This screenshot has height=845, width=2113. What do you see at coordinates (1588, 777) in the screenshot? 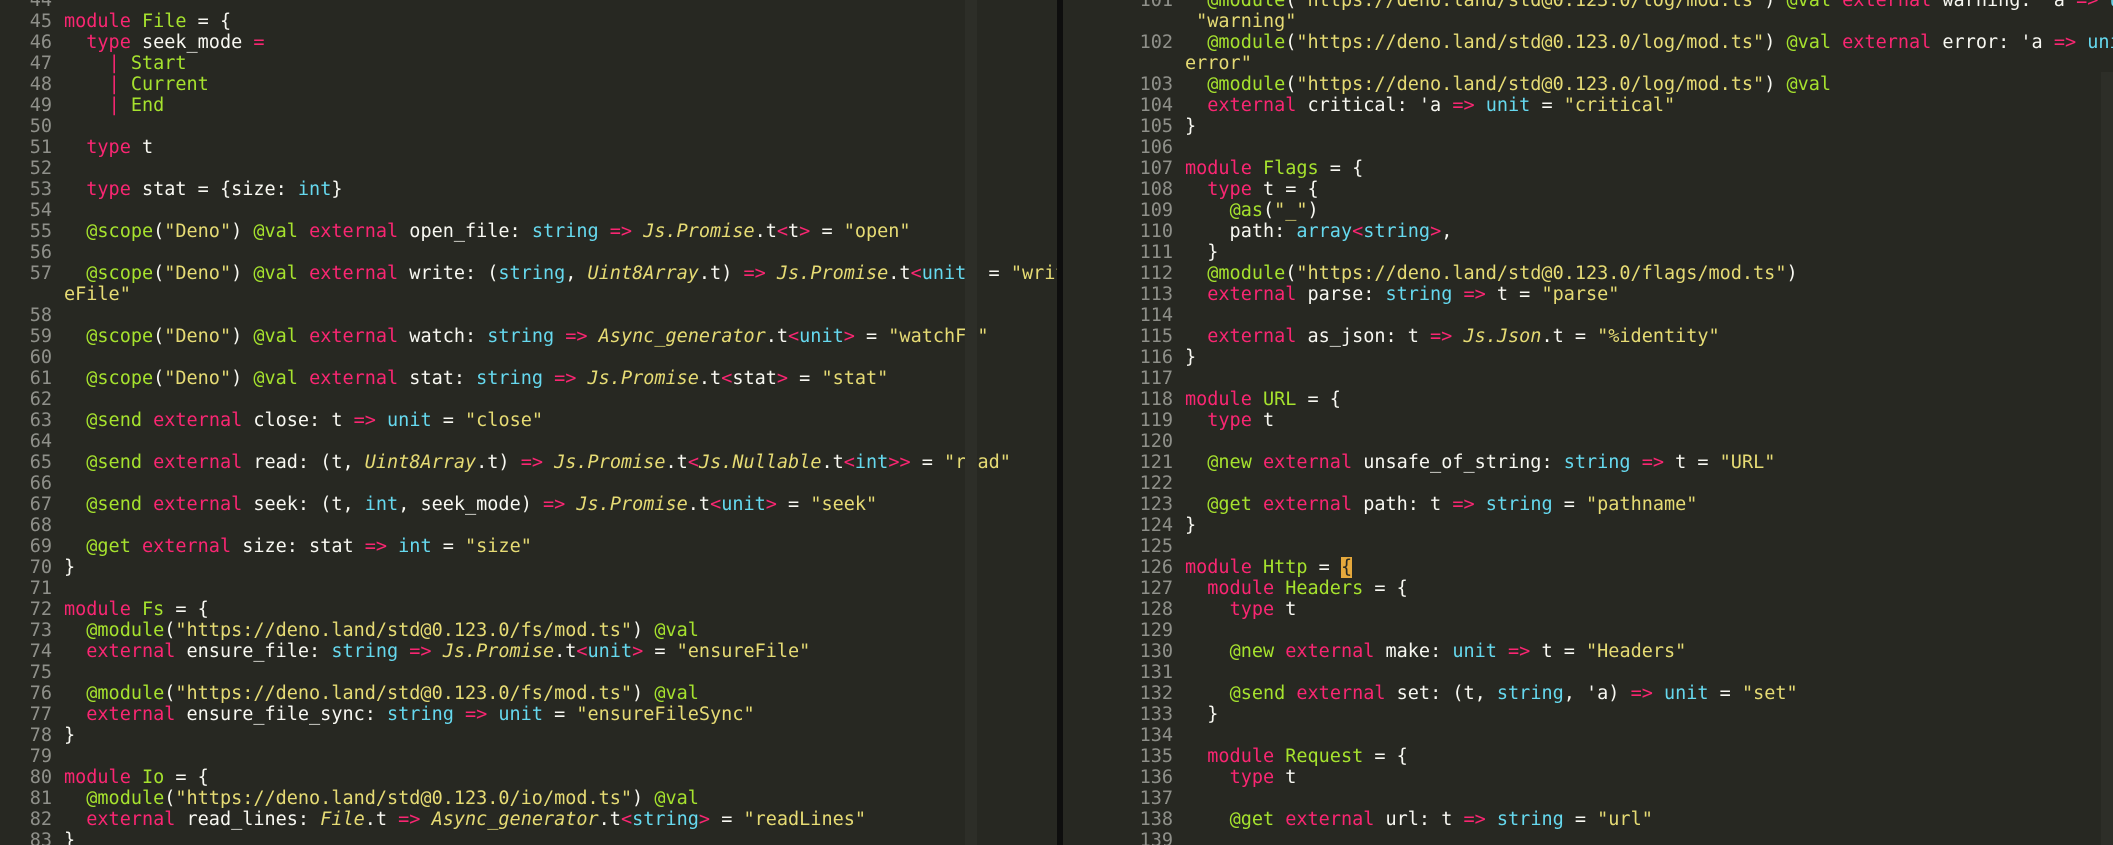
I see `code-line: 136 type t` at bounding box center [1588, 777].